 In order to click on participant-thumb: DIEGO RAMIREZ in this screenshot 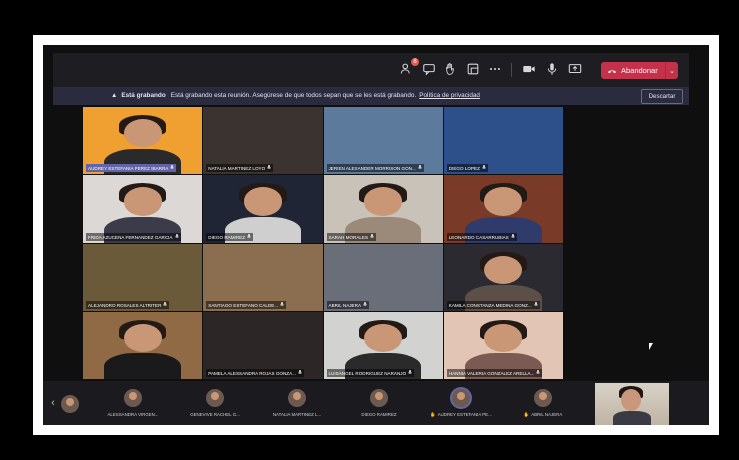, I will do `click(379, 405)`.